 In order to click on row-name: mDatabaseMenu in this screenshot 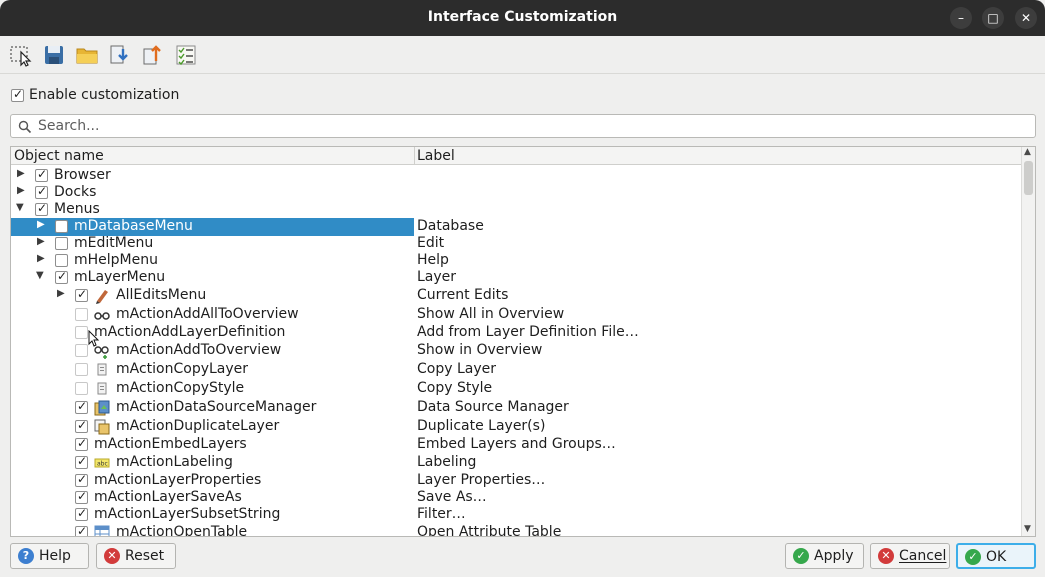, I will do `click(133, 226)`.